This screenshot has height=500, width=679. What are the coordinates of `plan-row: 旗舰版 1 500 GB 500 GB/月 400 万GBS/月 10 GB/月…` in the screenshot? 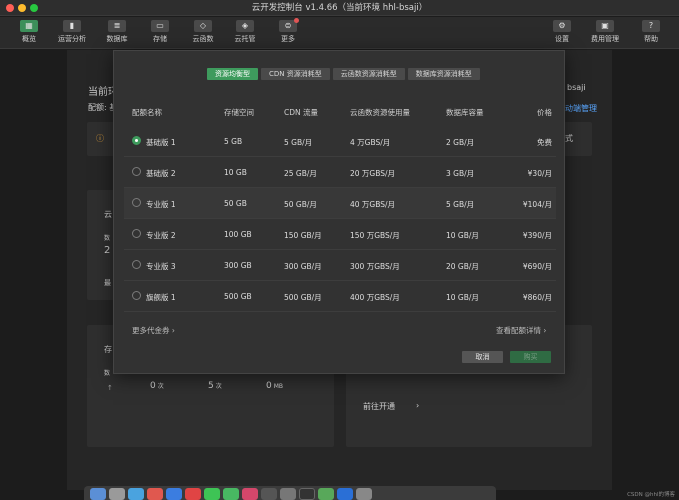 It's located at (340, 296).